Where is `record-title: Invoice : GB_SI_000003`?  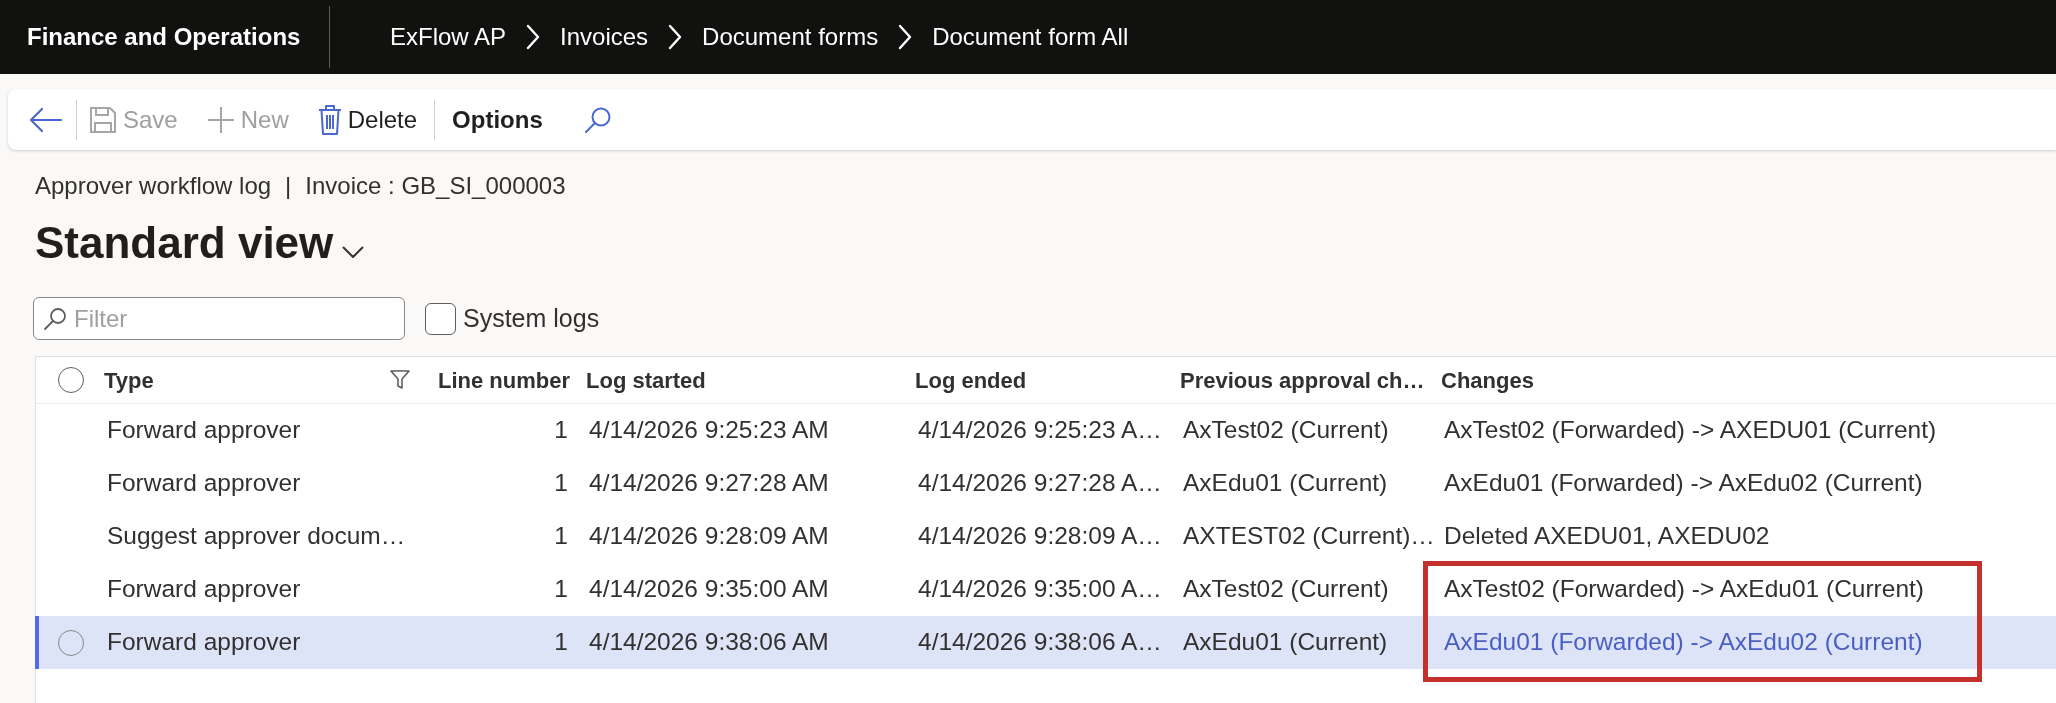
record-title: Invoice : GB_SI_000003 is located at coordinates (435, 186).